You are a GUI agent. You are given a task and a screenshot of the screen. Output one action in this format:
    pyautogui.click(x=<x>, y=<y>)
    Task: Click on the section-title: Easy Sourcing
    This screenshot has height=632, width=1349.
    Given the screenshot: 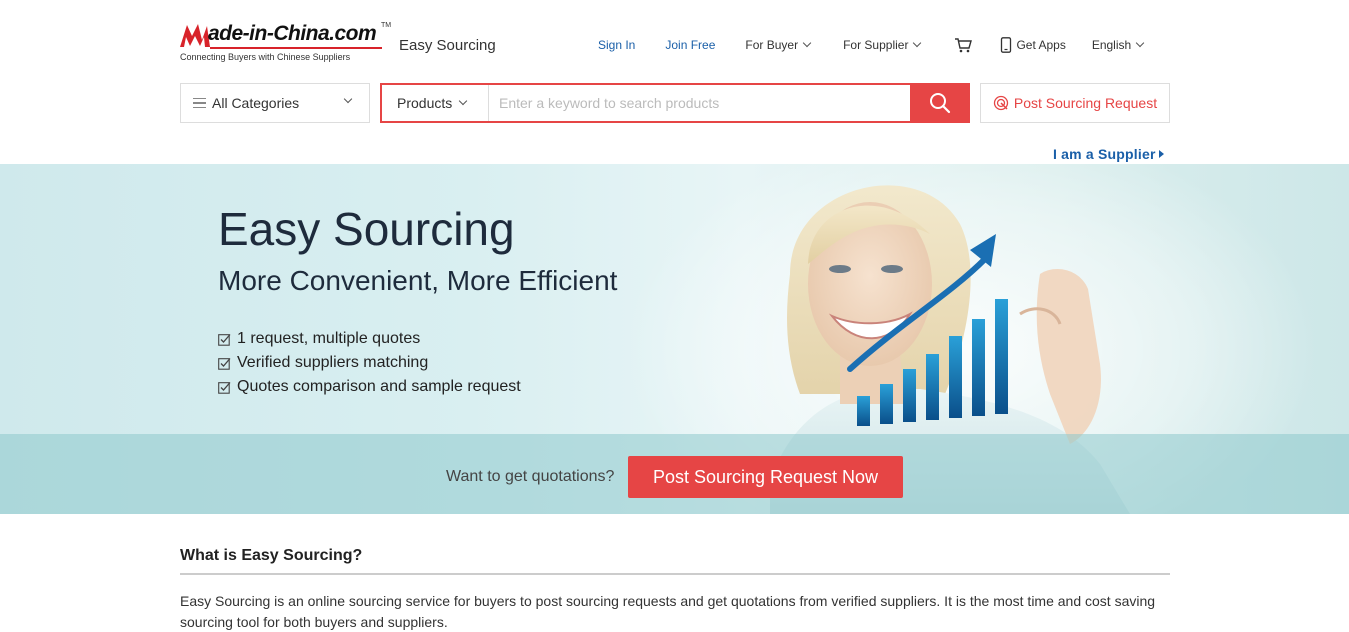 What is the action you would take?
    pyautogui.click(x=447, y=45)
    